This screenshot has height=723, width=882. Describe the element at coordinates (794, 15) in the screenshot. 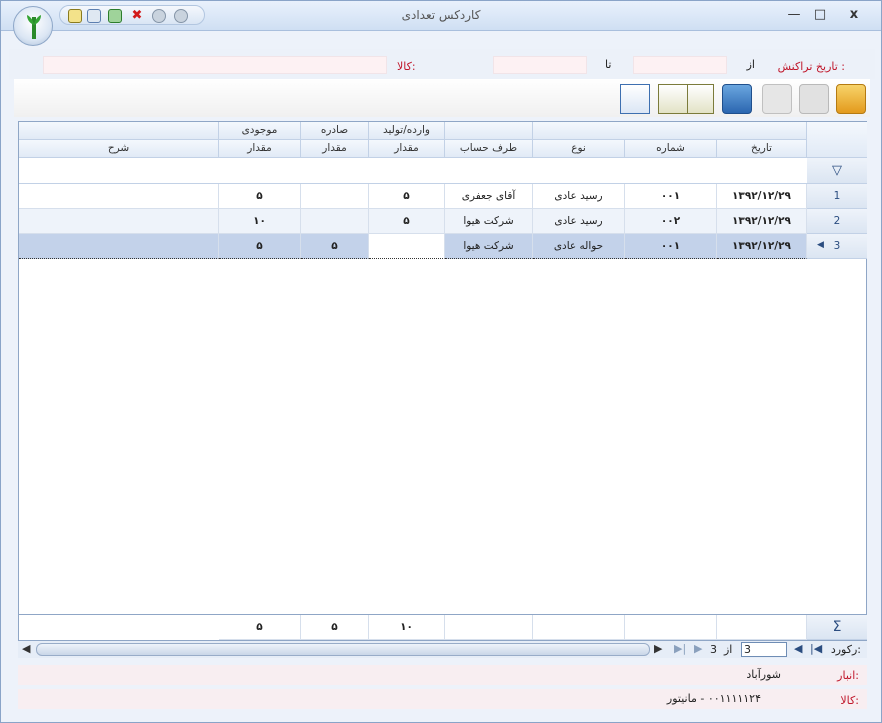

I see `minimize-button: —` at that location.